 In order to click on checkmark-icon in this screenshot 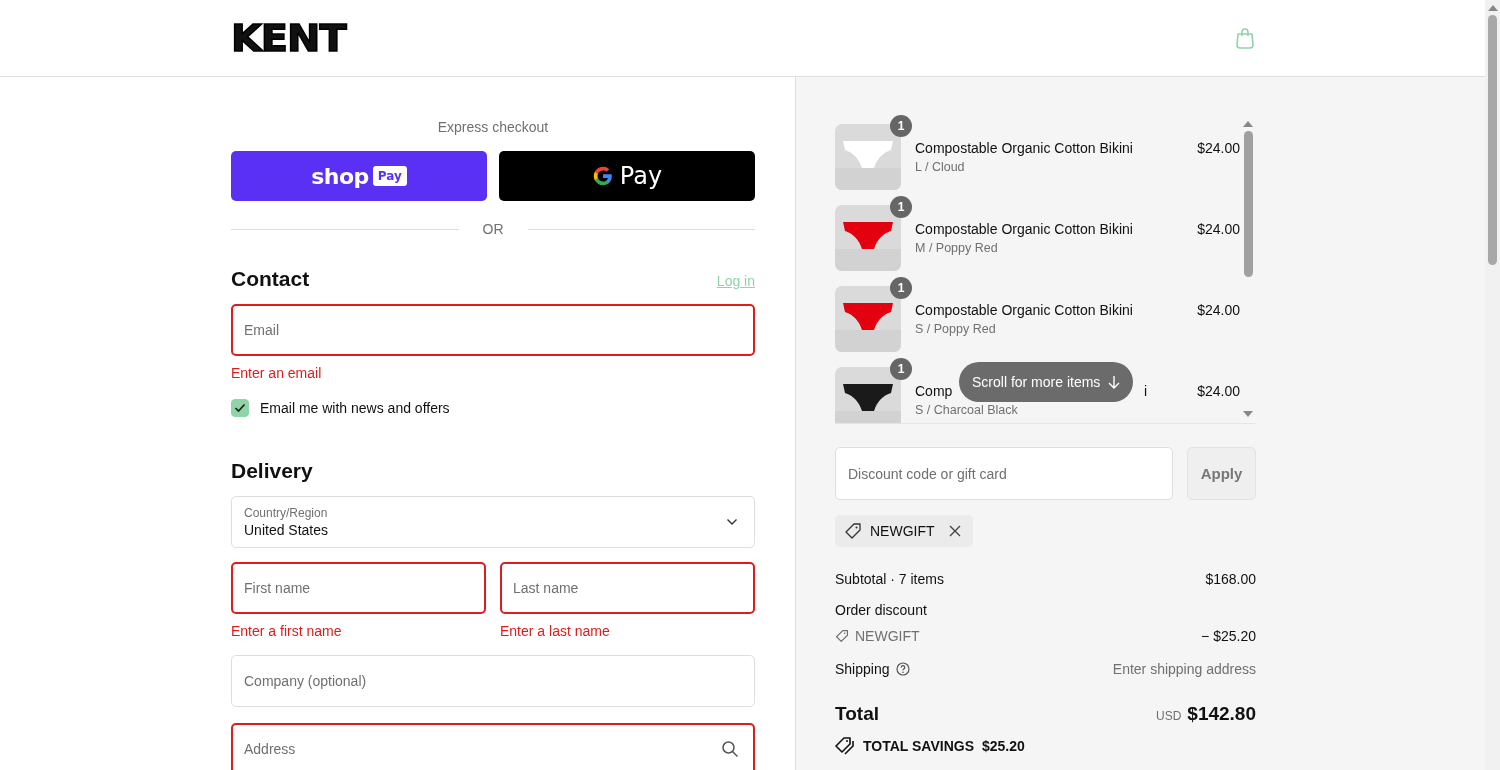, I will do `click(240, 408)`.